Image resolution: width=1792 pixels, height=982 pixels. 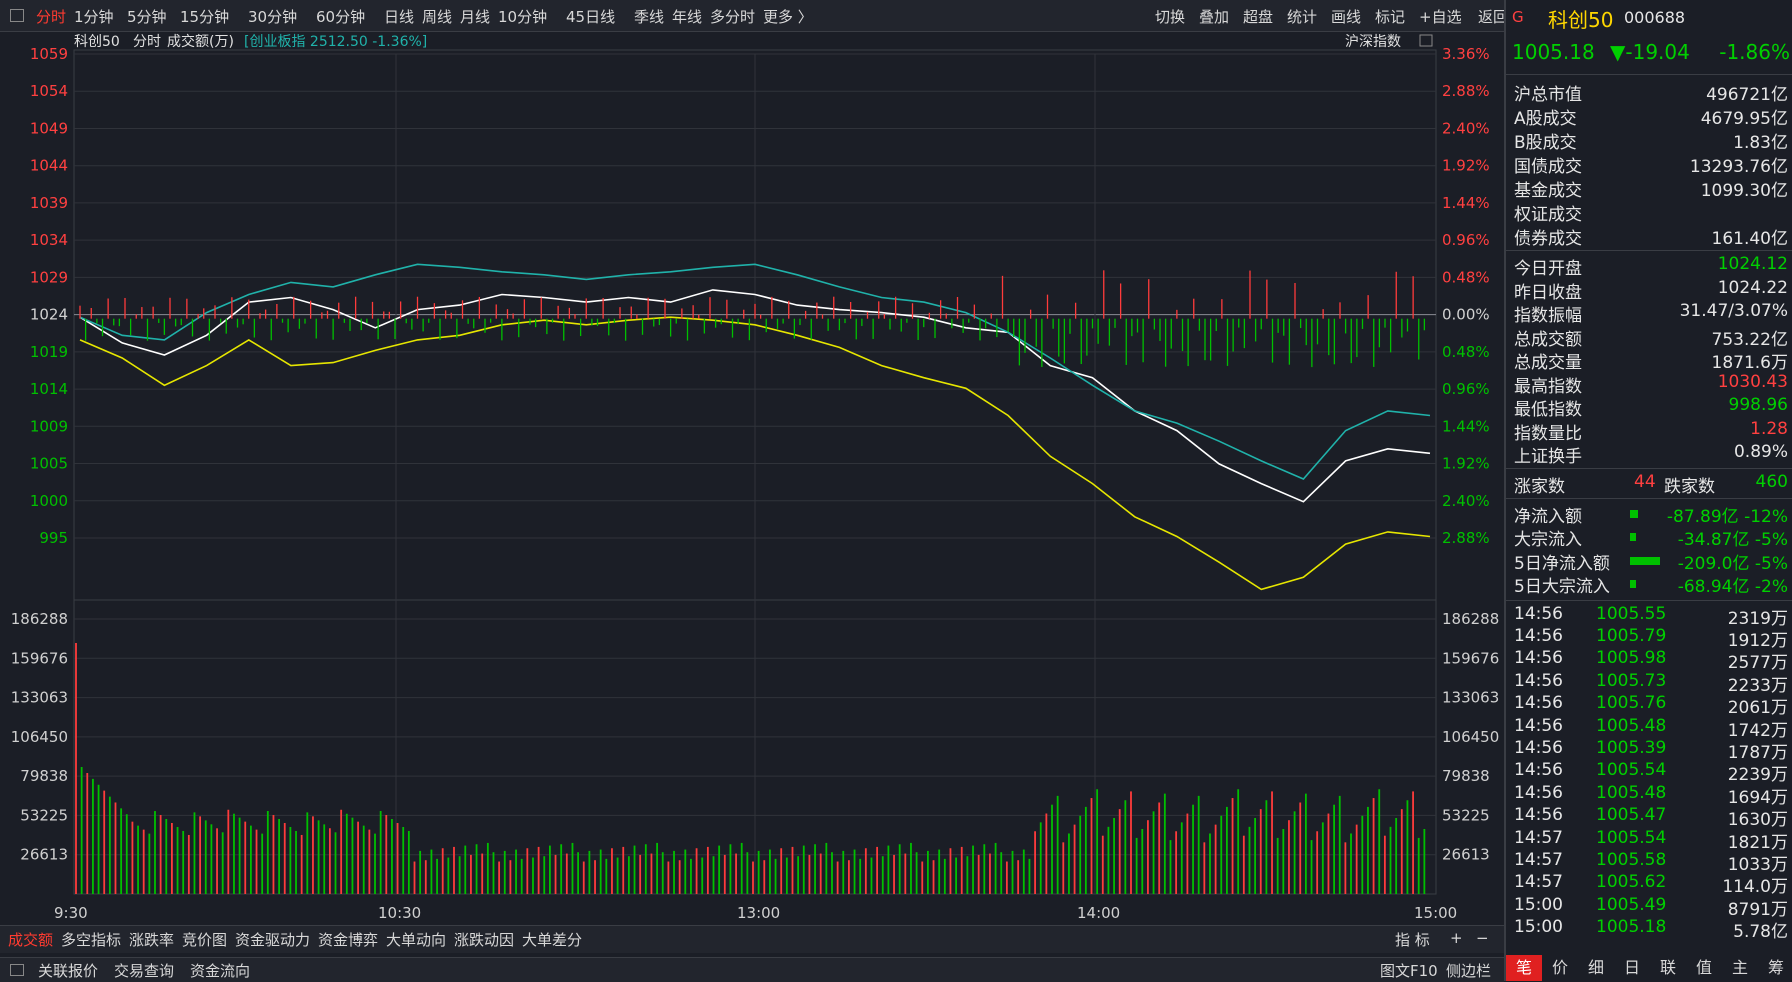 What do you see at coordinates (1524, 968) in the screenshot?
I see `sidebar-tab: 笔` at bounding box center [1524, 968].